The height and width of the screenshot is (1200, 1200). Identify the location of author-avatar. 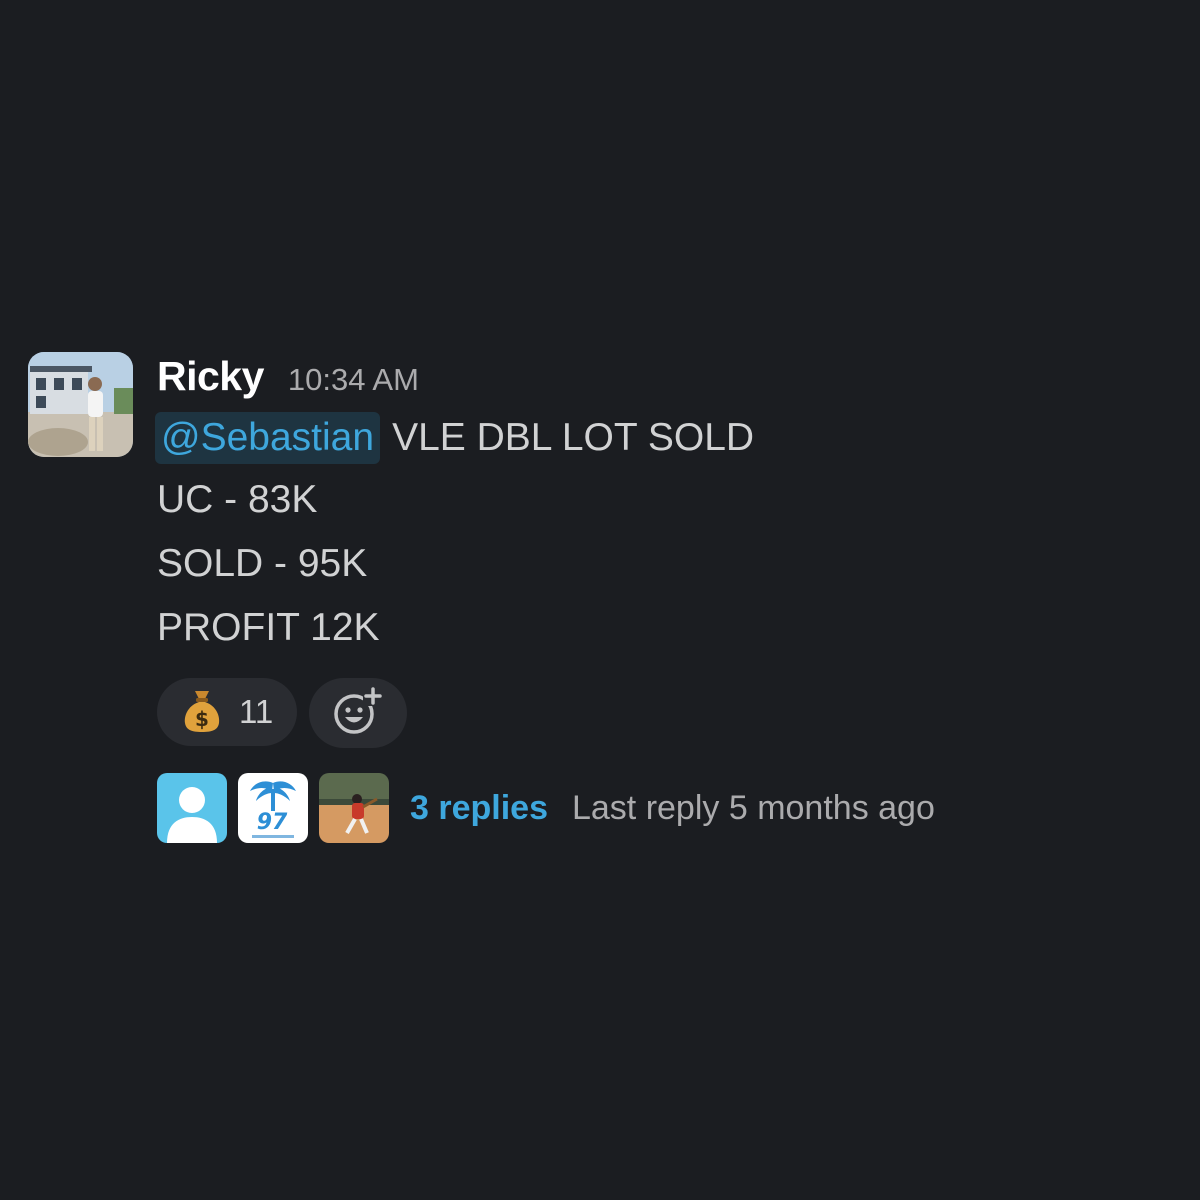
(80, 404).